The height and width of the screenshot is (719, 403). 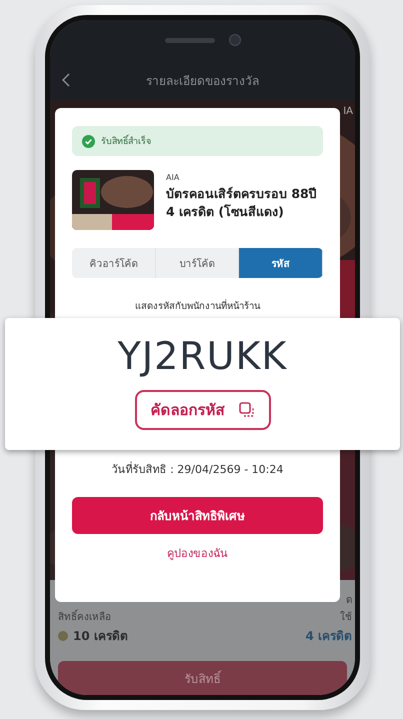 What do you see at coordinates (328, 636) in the screenshot?
I see `used-credits: 4 เครดิต` at bounding box center [328, 636].